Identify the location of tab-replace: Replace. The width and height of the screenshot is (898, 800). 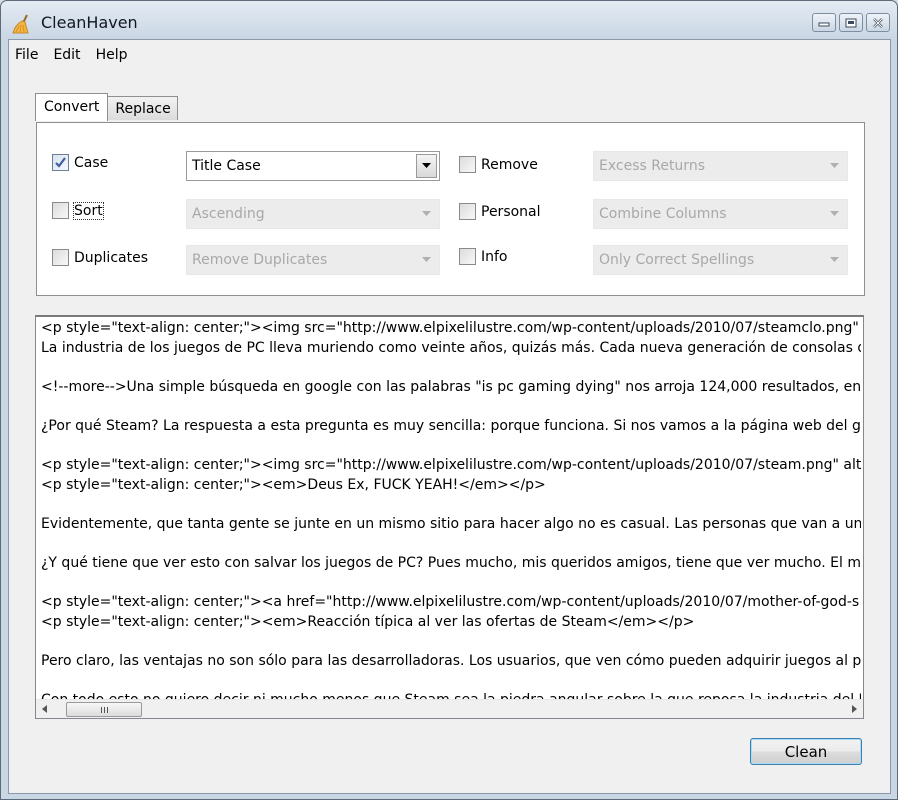
(142, 108).